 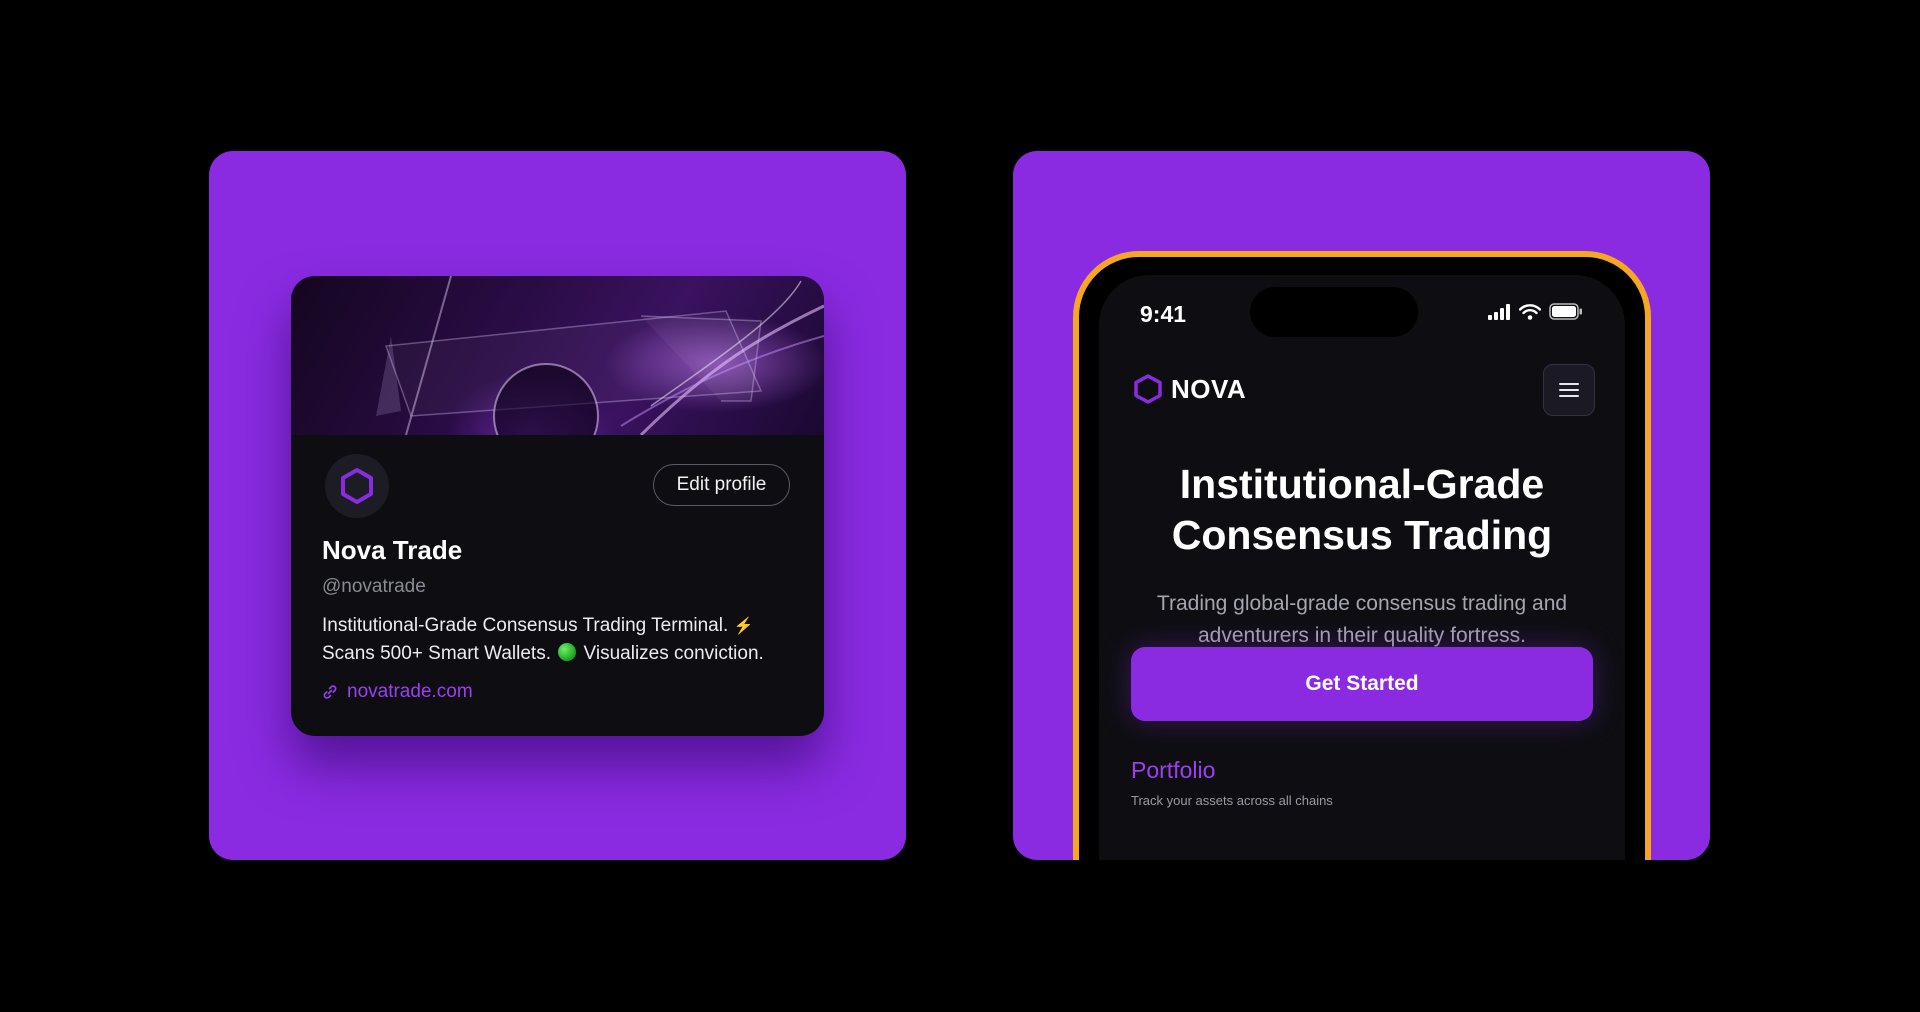 What do you see at coordinates (392, 550) in the screenshot?
I see `profile-name: Nova Trade` at bounding box center [392, 550].